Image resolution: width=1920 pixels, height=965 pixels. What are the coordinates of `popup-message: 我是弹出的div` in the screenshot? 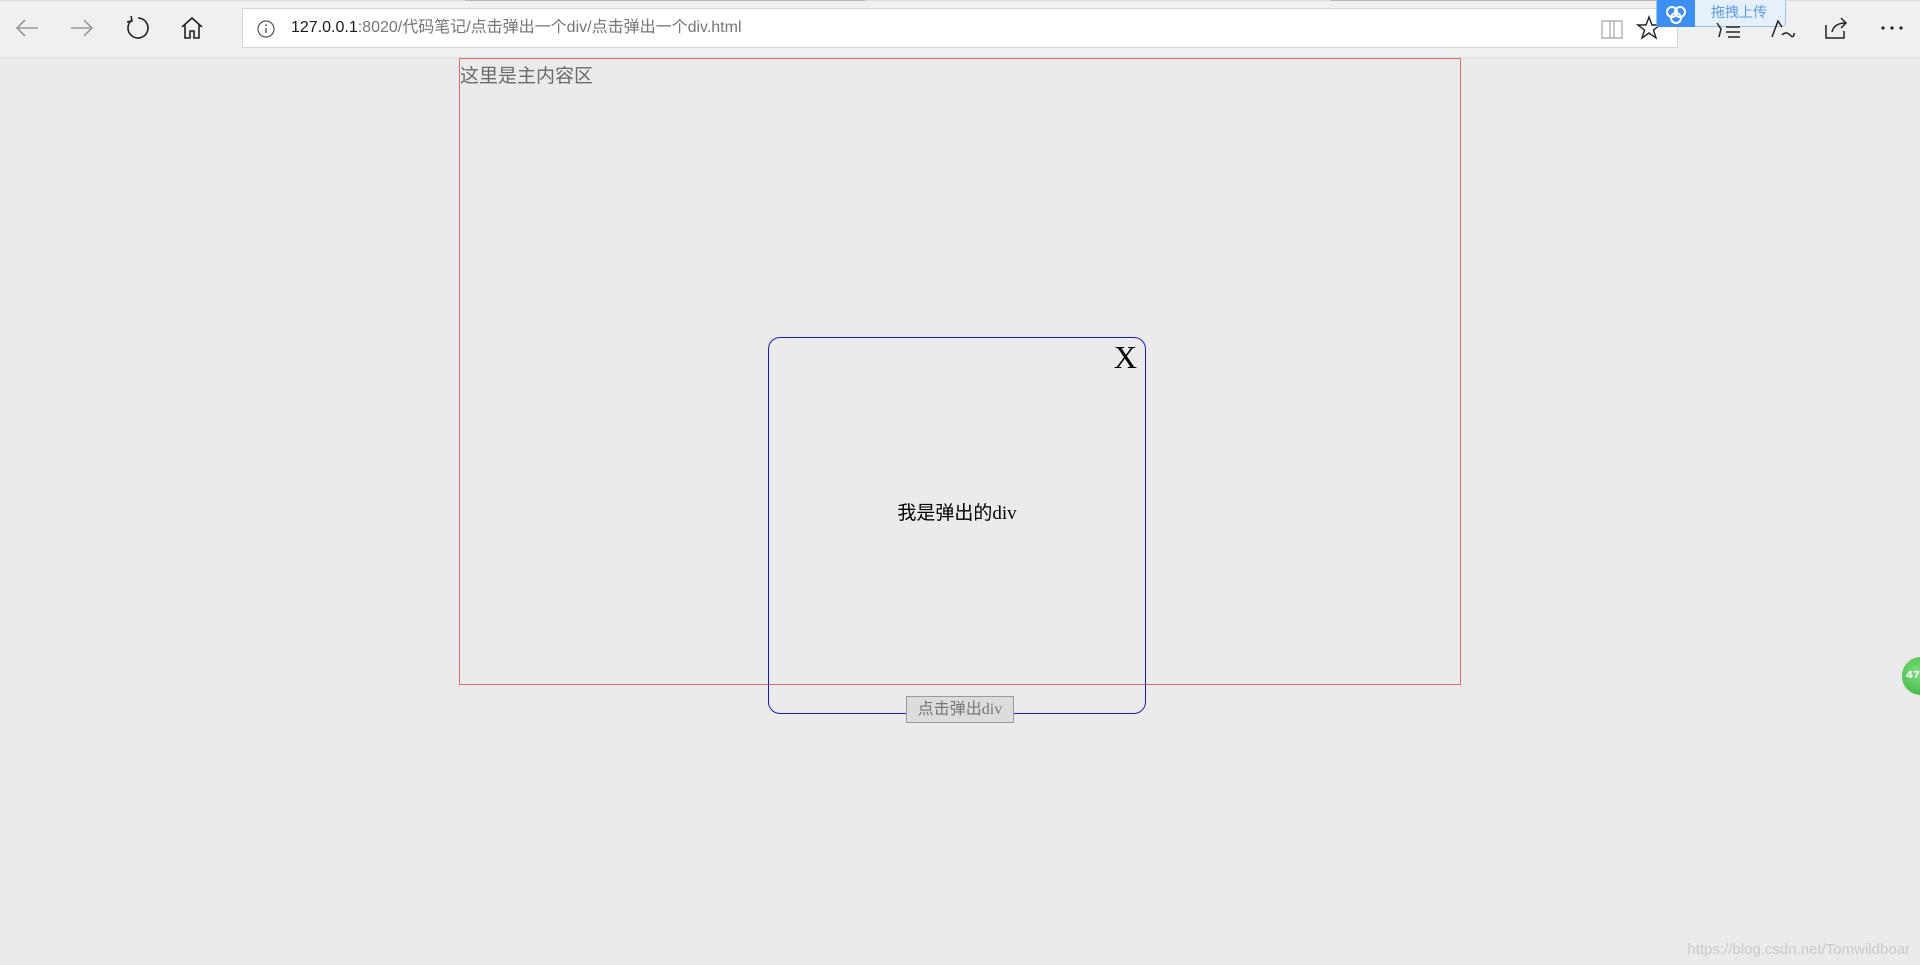 It's located at (957, 513).